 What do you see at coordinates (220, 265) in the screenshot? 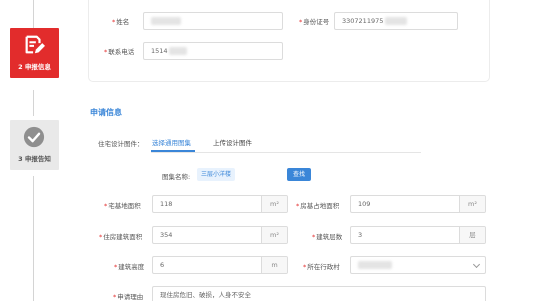
I see `height-field: 6m` at bounding box center [220, 265].